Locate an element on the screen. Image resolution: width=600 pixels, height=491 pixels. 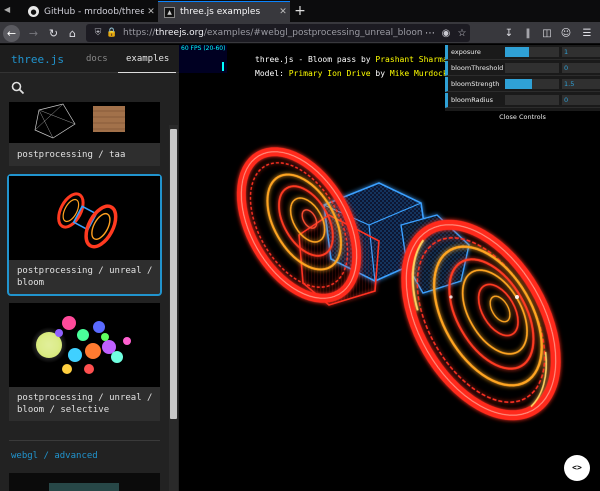
bloom-strength-input: 1.5 is located at coordinates (581, 84).